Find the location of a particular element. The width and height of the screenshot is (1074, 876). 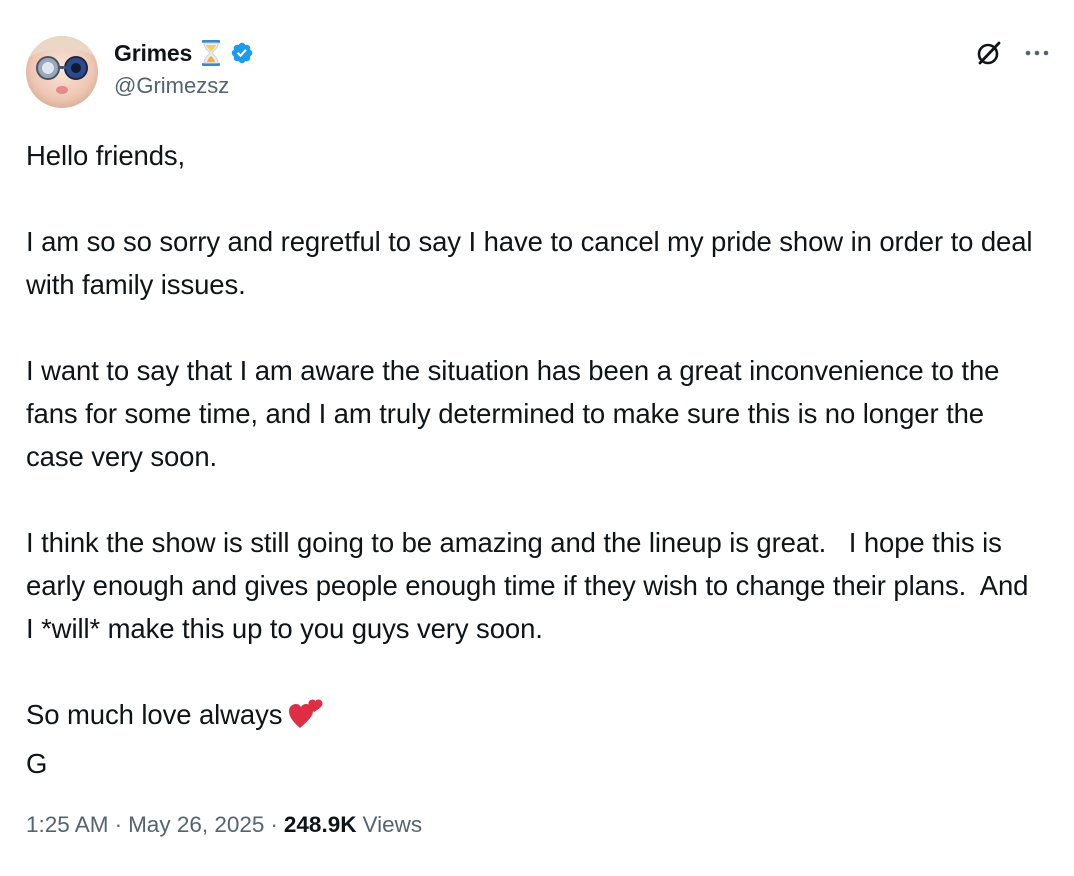

avatar-image is located at coordinates (62, 72).